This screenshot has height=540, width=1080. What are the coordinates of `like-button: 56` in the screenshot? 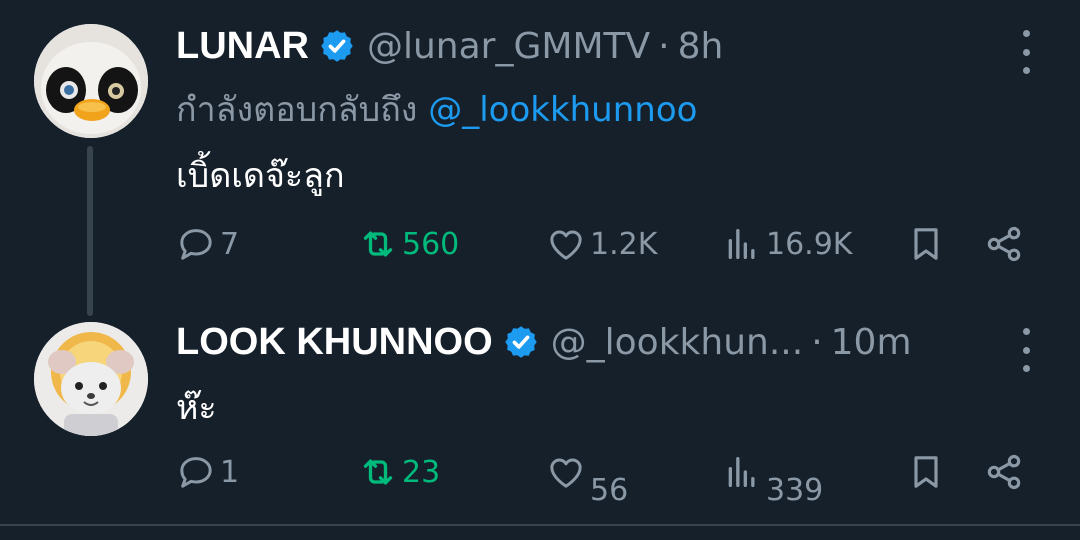 It's located at (587, 476).